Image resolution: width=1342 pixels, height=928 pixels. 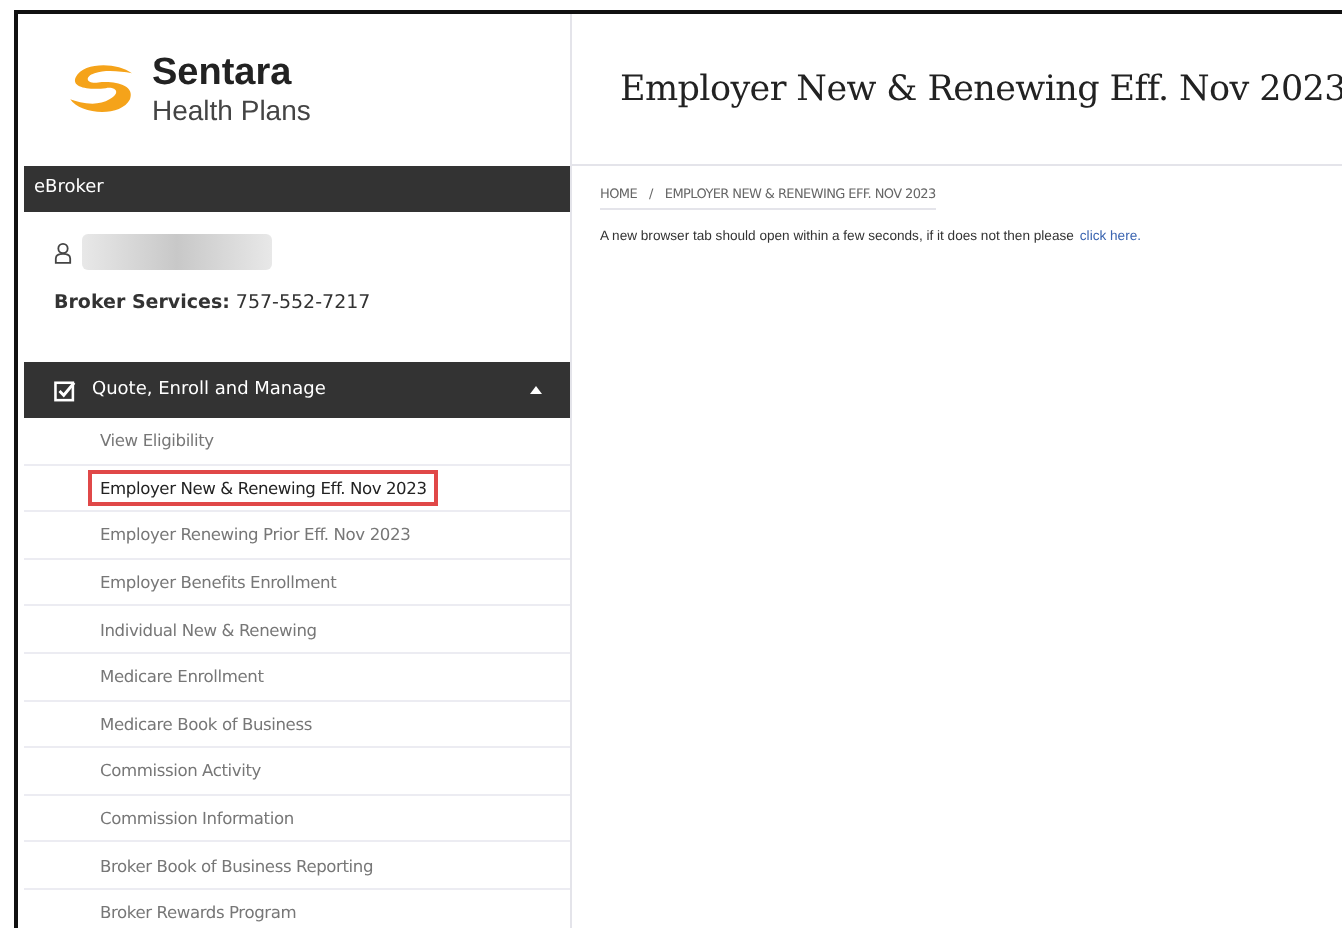 What do you see at coordinates (218, 582) in the screenshot?
I see `menu-item: Employer Benefits Enrollment` at bounding box center [218, 582].